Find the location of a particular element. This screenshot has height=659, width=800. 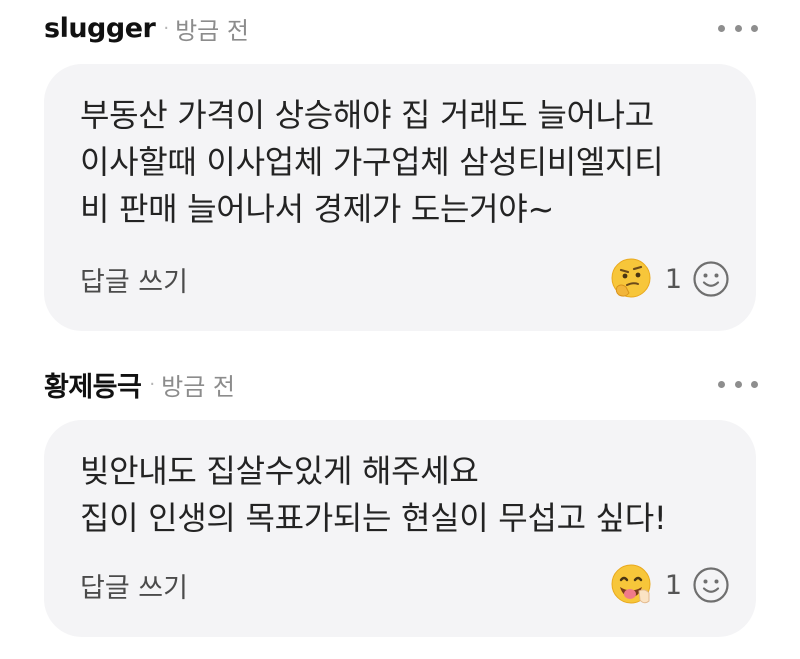

comment-author: slugger is located at coordinates (100, 28).